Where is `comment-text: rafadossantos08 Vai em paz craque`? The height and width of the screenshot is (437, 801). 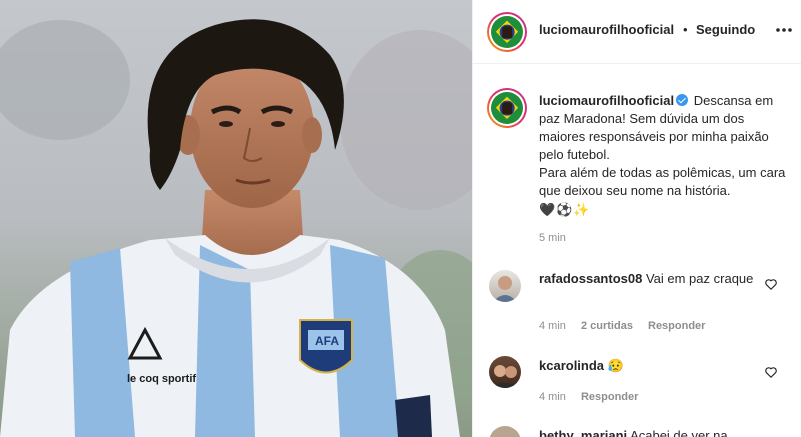
comment-text: rafadossantos08 Vai em paz craque is located at coordinates (649, 279).